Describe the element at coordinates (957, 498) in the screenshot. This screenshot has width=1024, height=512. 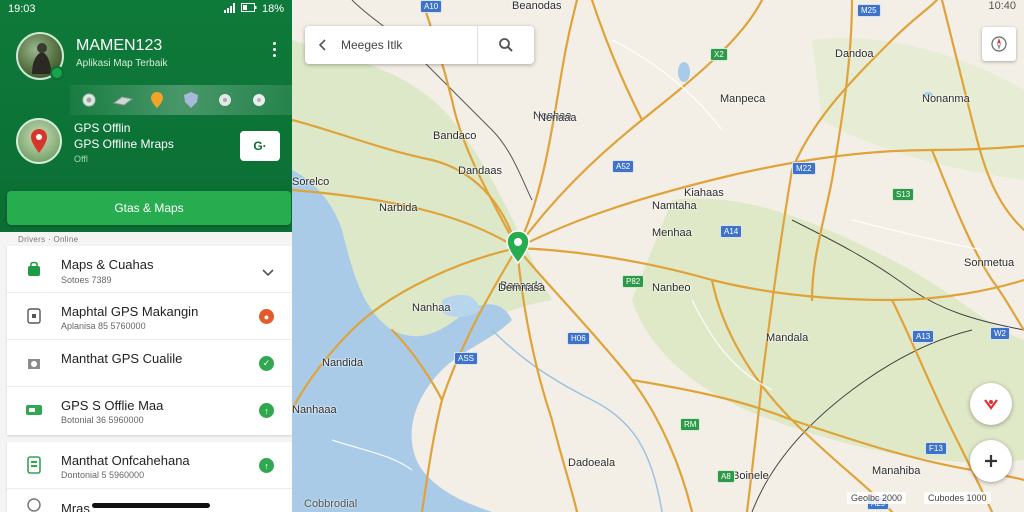
I see `scale-label: Cubodes 1000` at that location.